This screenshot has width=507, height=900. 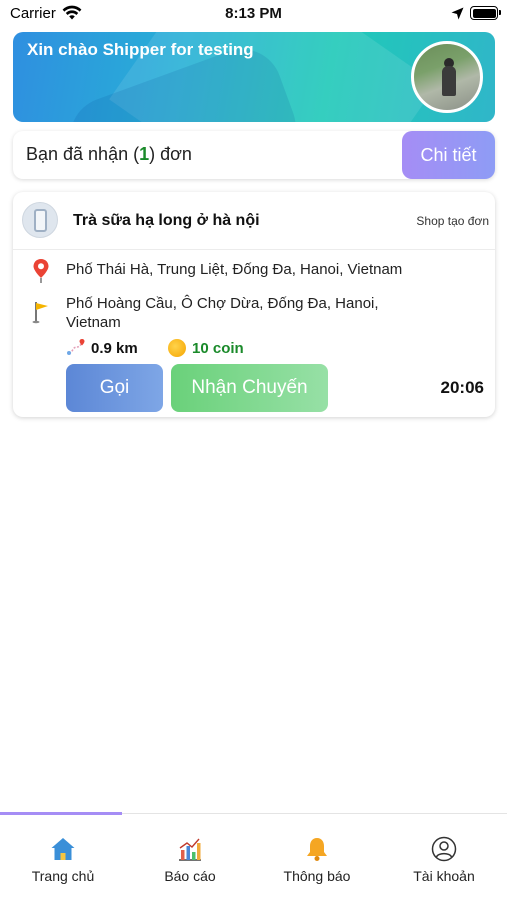 I want to click on flag-icon, so click(x=40, y=313).